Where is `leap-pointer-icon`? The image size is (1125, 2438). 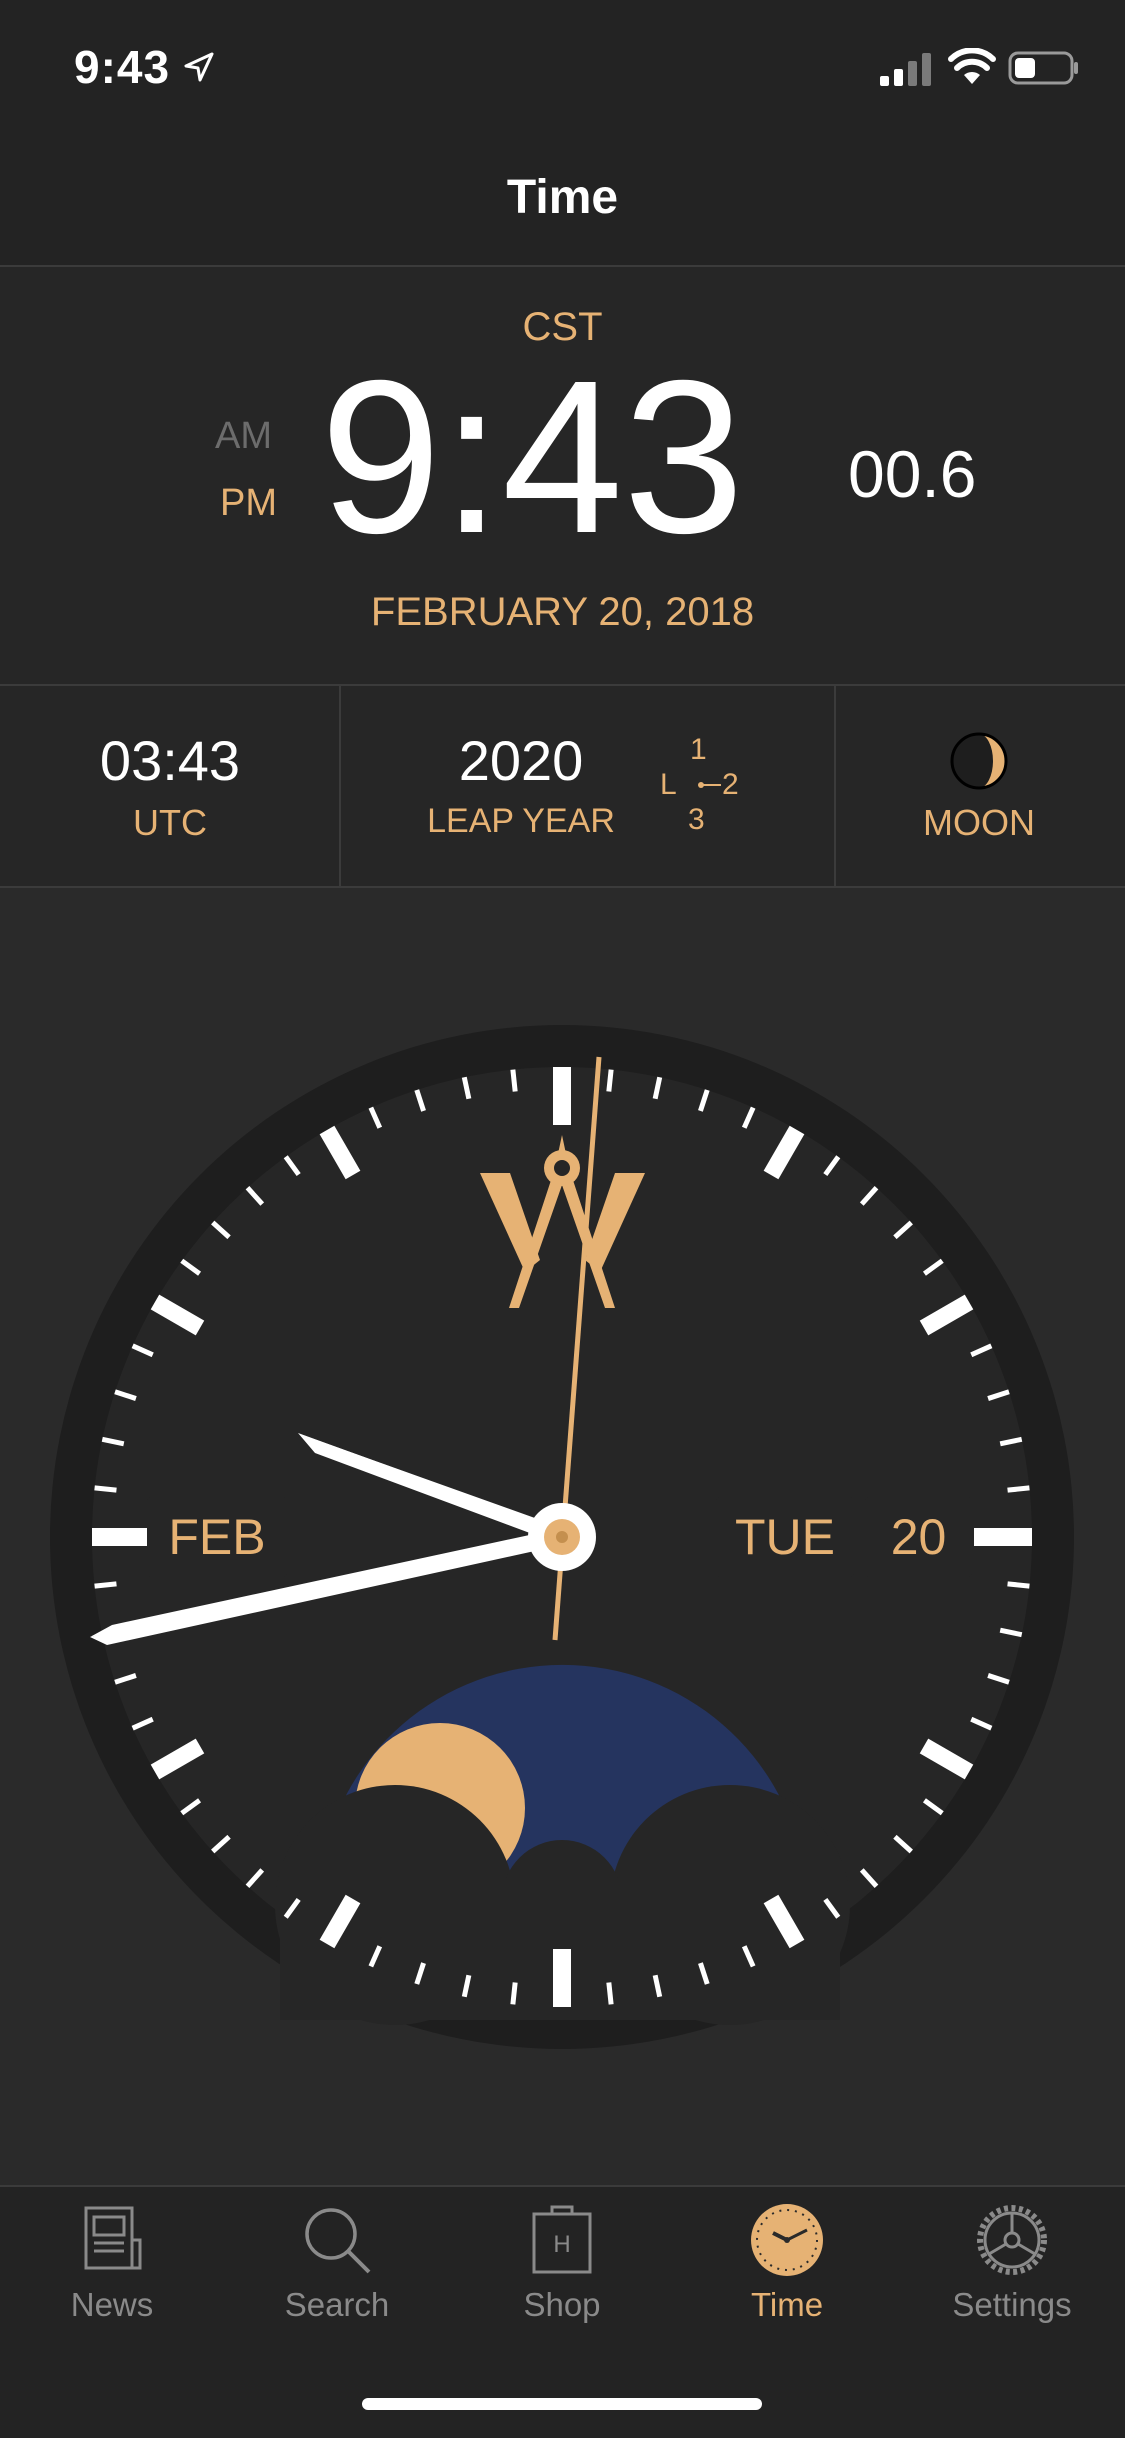
leap-pointer-icon is located at coordinates (709, 785).